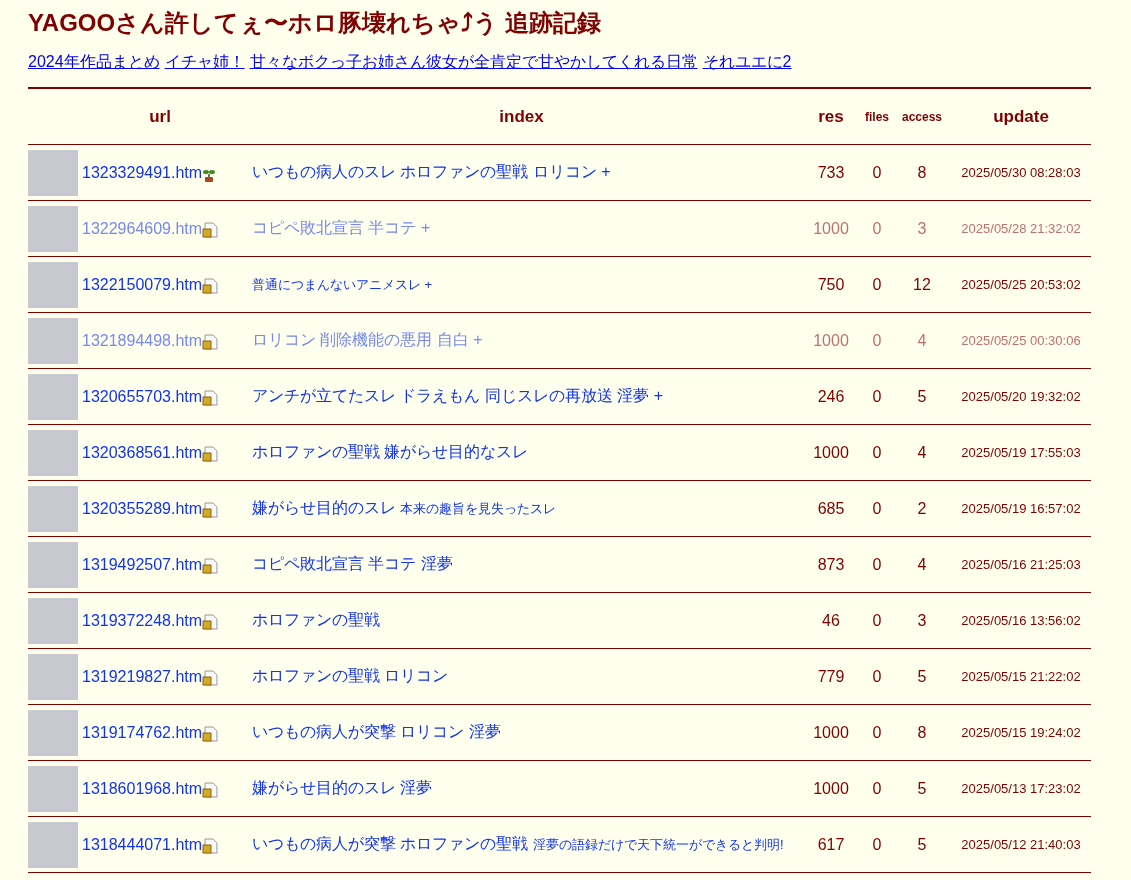  I want to click on thread-link: 1319219827.htm, so click(142, 676).